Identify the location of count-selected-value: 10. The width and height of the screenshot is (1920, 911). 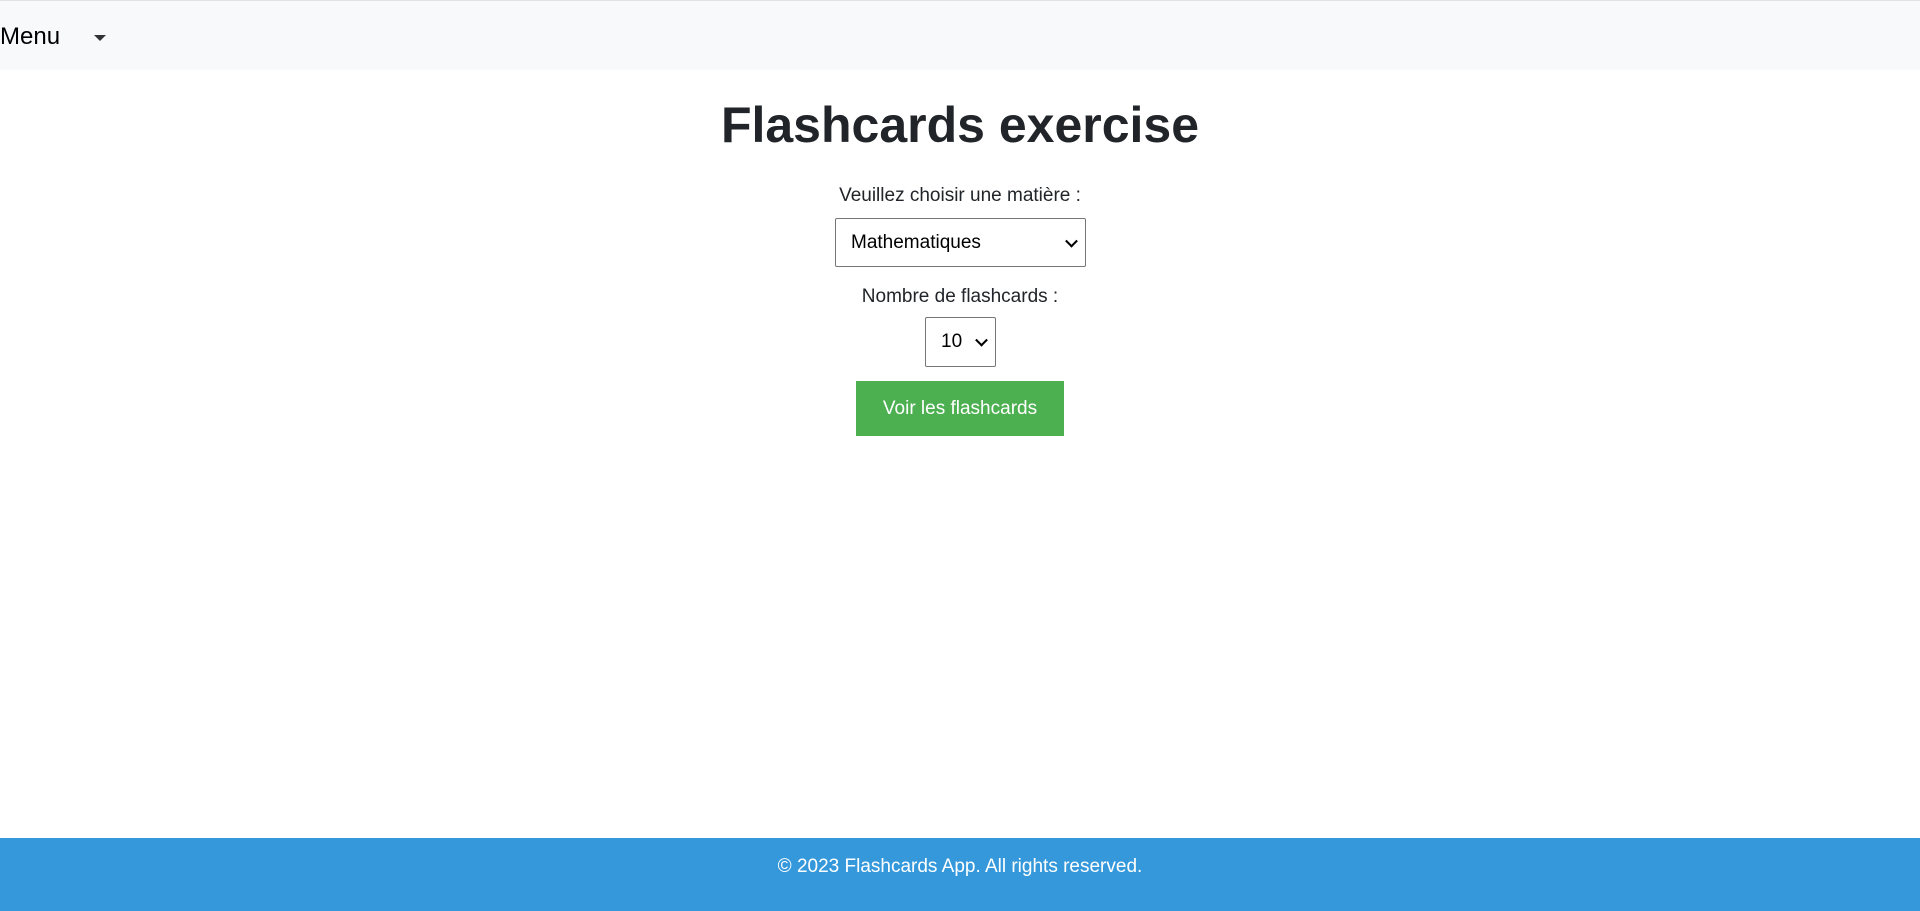
(952, 341).